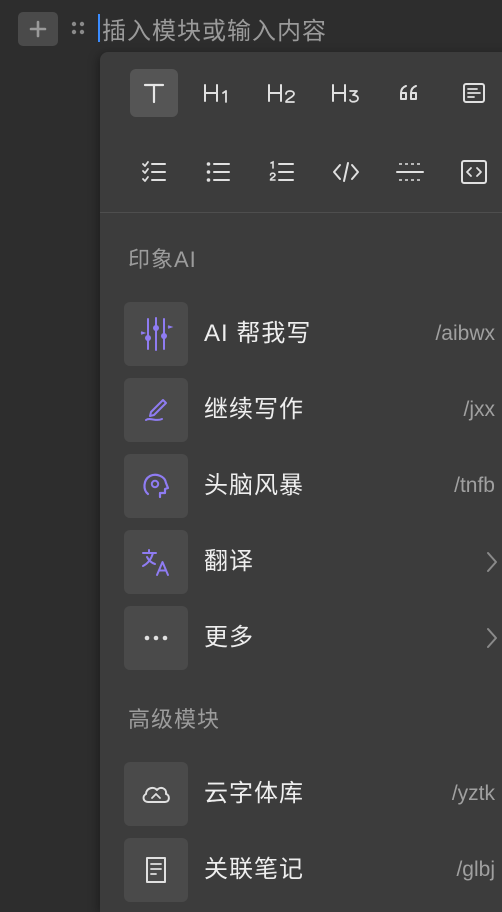 The width and height of the screenshot is (502, 912). I want to click on menu-item-cloud-font: 云字体库 /yztk, so click(313, 794).